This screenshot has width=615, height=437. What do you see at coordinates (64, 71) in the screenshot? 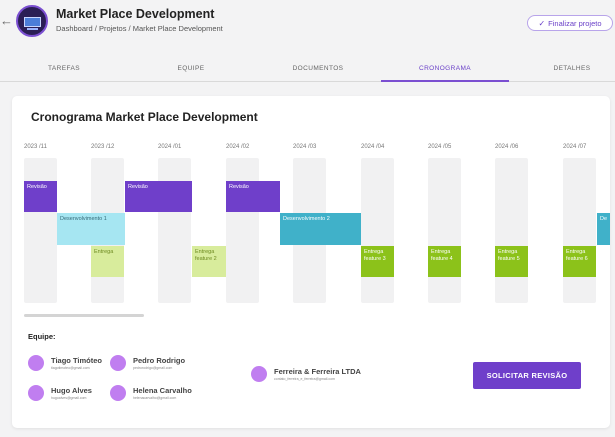
I see `tab-tarefas: TAREFAS` at bounding box center [64, 71].